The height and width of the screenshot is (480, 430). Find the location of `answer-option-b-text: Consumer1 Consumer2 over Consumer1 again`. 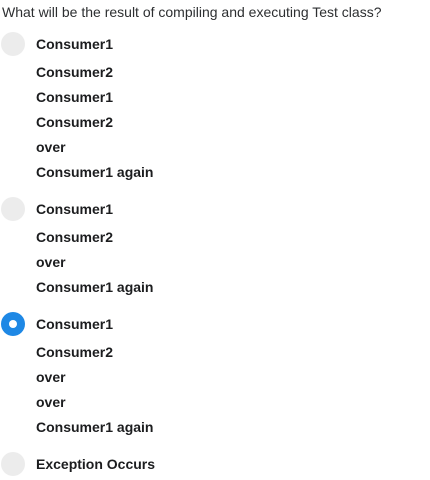

answer-option-b-text: Consumer1 Consumer2 over Consumer1 again is located at coordinates (94, 250).